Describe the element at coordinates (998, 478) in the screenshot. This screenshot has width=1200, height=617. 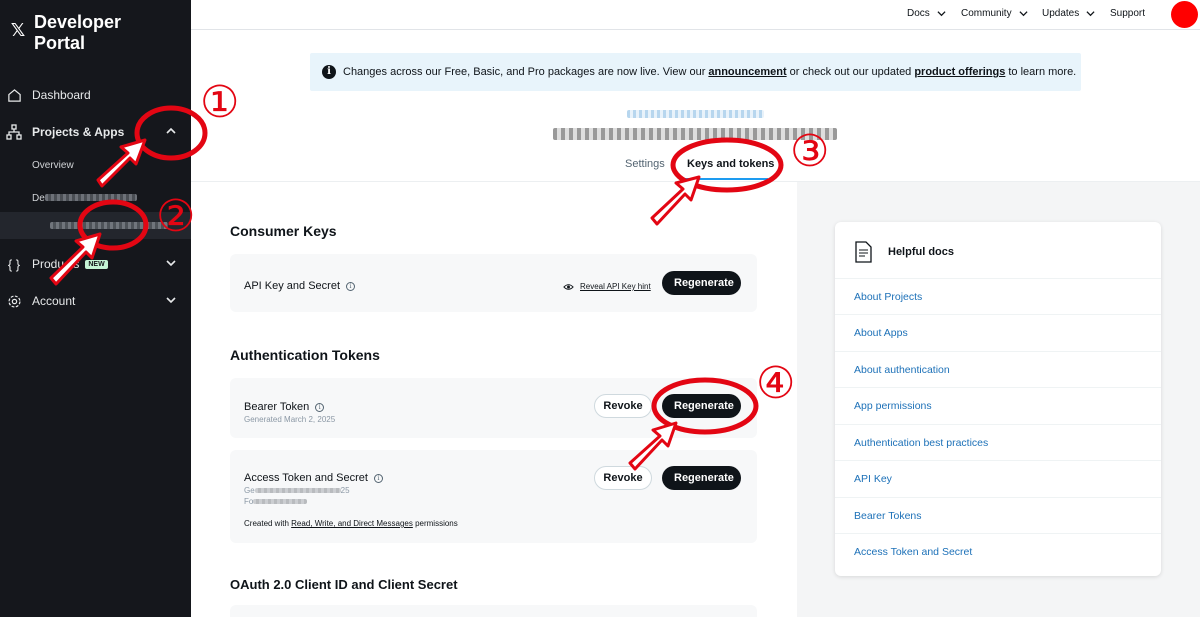
I see `doc-link-api-key: API Key` at that location.